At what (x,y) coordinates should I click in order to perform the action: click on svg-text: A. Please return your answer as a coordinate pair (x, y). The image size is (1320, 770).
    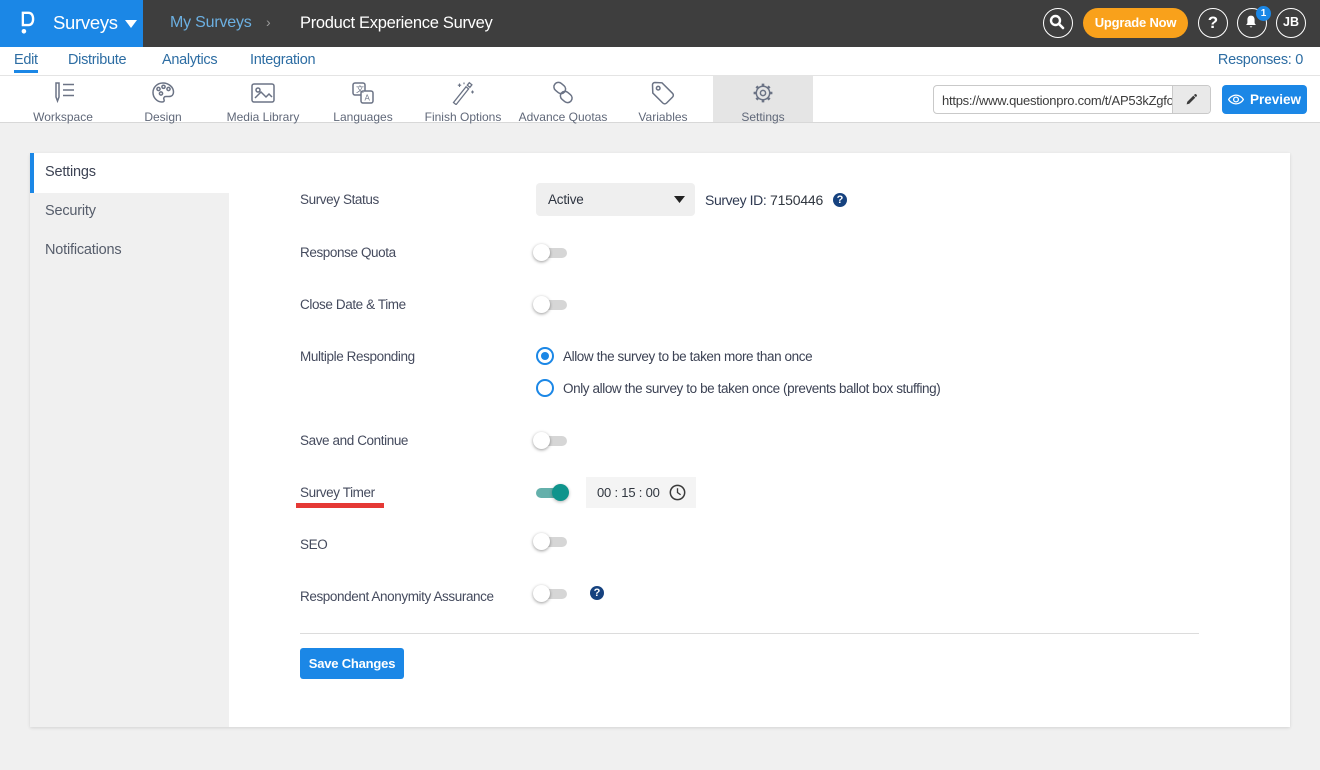
    Looking at the image, I should click on (368, 98).